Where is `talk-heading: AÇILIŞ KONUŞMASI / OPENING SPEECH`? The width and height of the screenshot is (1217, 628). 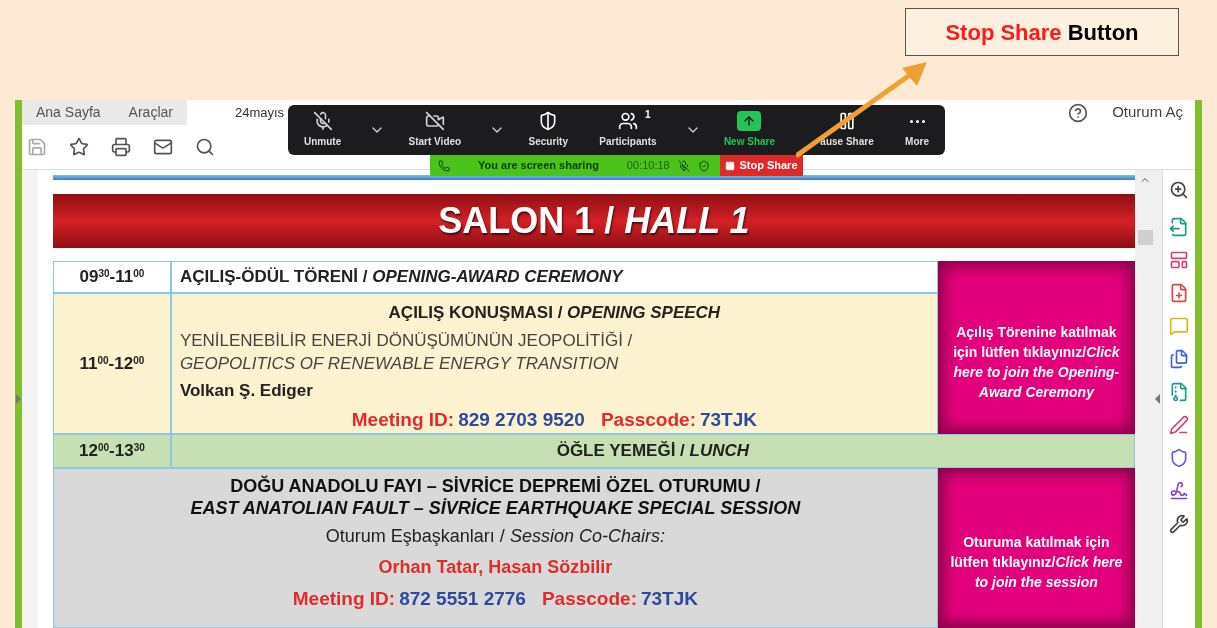 talk-heading: AÇILIŞ KONUŞMASI / OPENING SPEECH is located at coordinates (554, 313).